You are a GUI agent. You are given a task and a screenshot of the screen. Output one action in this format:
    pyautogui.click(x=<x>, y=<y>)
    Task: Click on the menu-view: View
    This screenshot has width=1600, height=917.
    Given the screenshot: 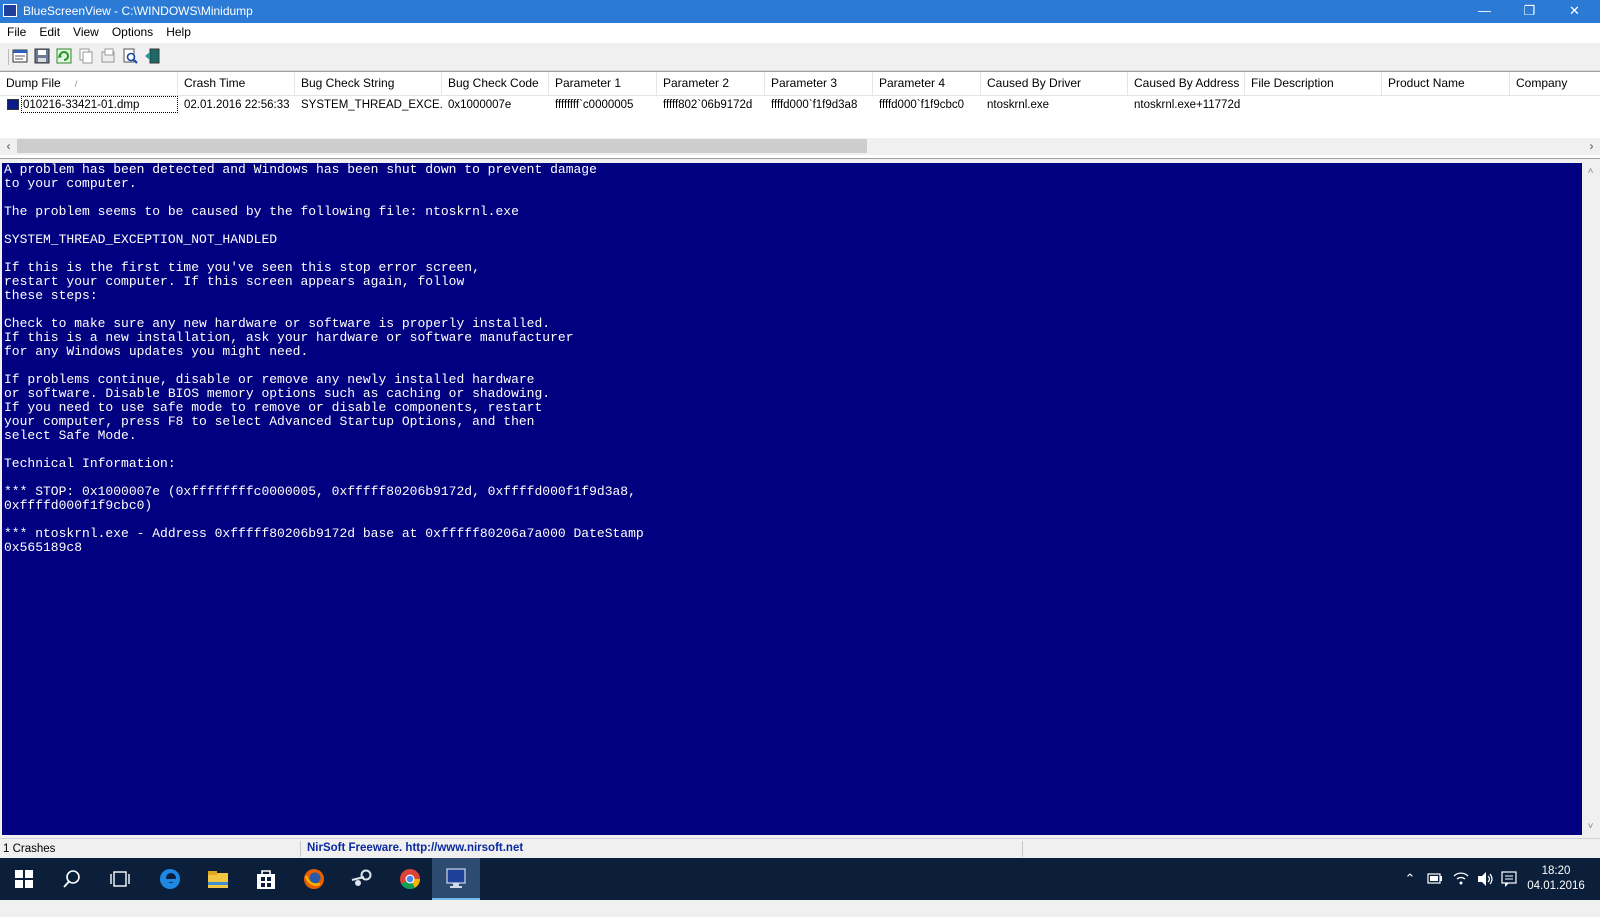 What is the action you would take?
    pyautogui.click(x=85, y=31)
    